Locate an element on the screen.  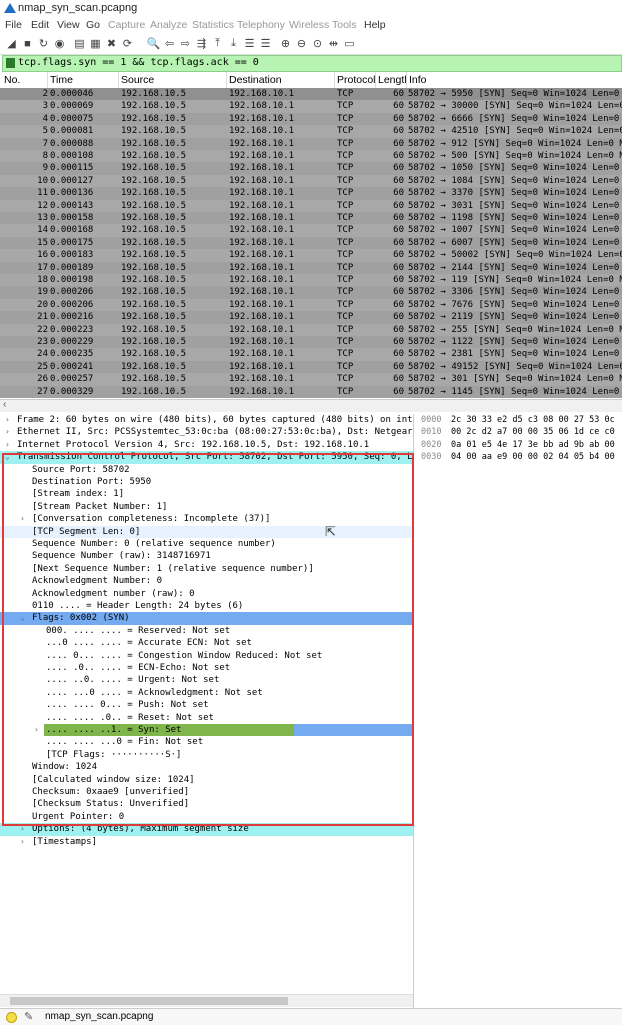
zoom-out-icon: ⊖ is located at coordinates (301, 43).